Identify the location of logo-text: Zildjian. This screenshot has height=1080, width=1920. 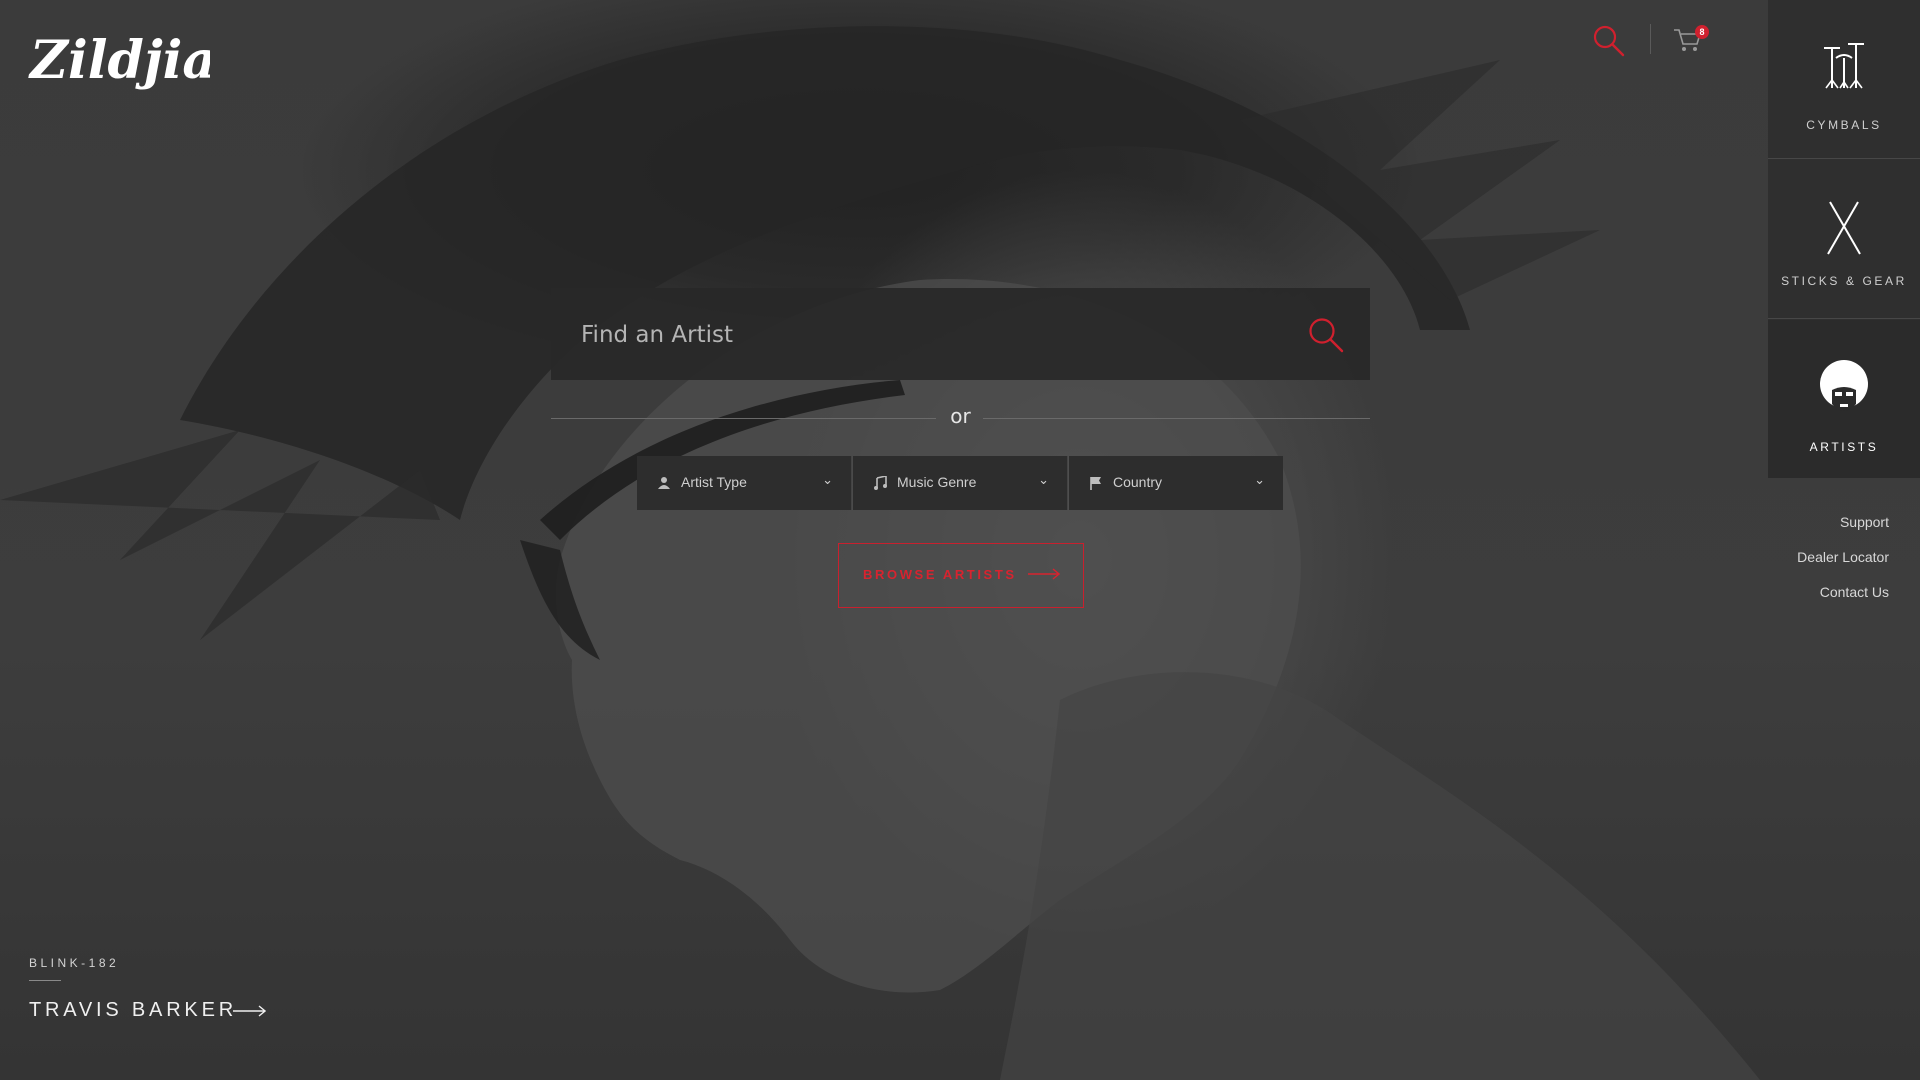
(119, 60).